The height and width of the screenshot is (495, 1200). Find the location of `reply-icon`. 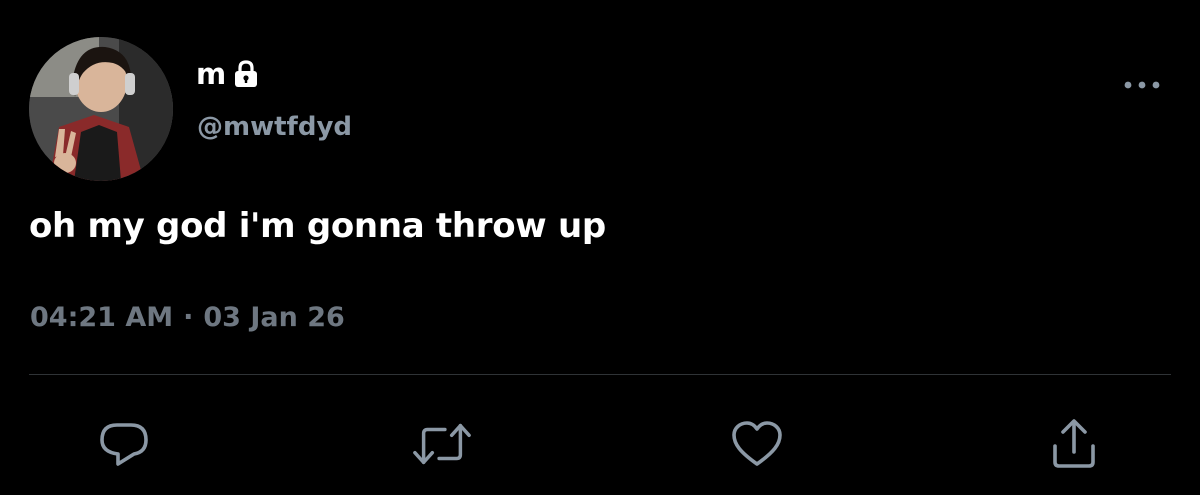

reply-icon is located at coordinates (124, 444).